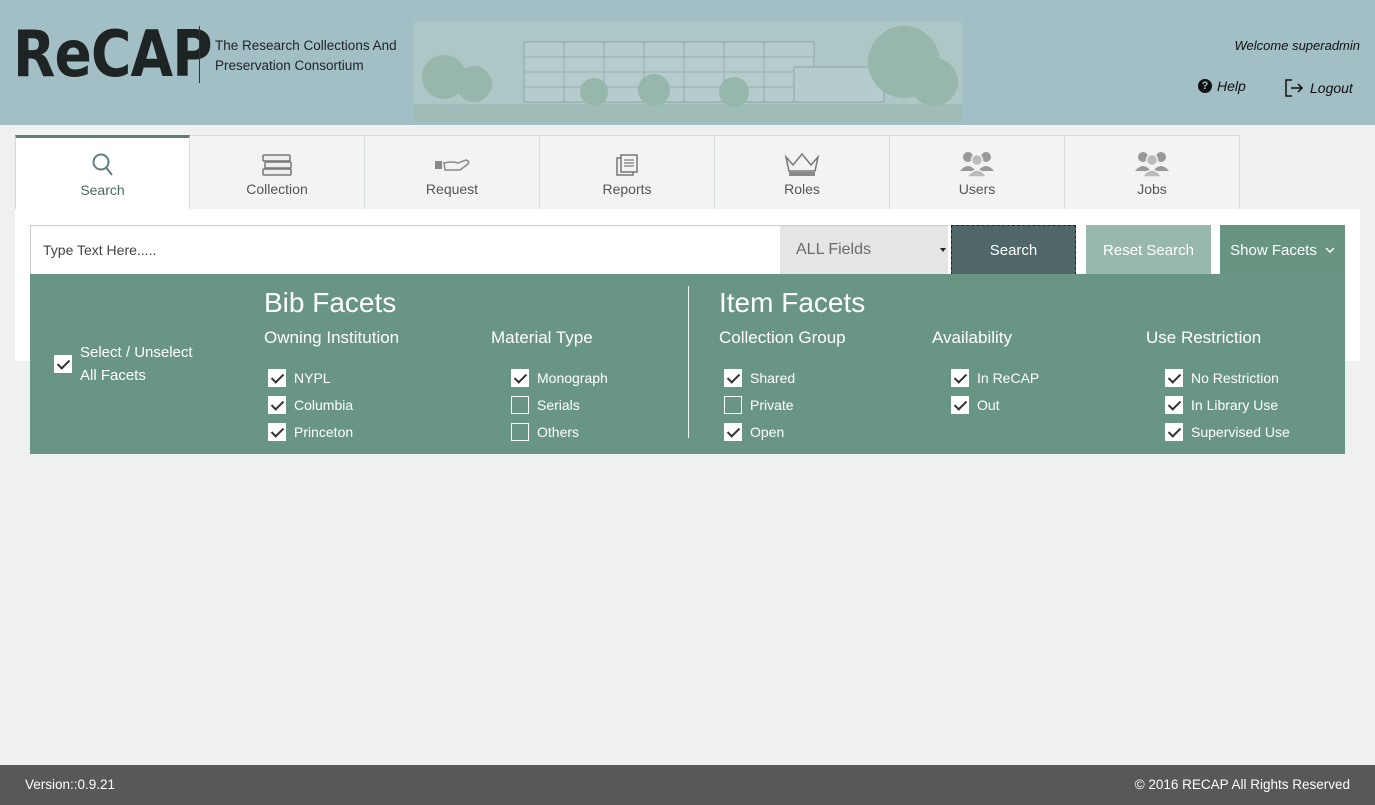 The width and height of the screenshot is (1375, 805). I want to click on show-facets-button: Show Facets, so click(1282, 250).